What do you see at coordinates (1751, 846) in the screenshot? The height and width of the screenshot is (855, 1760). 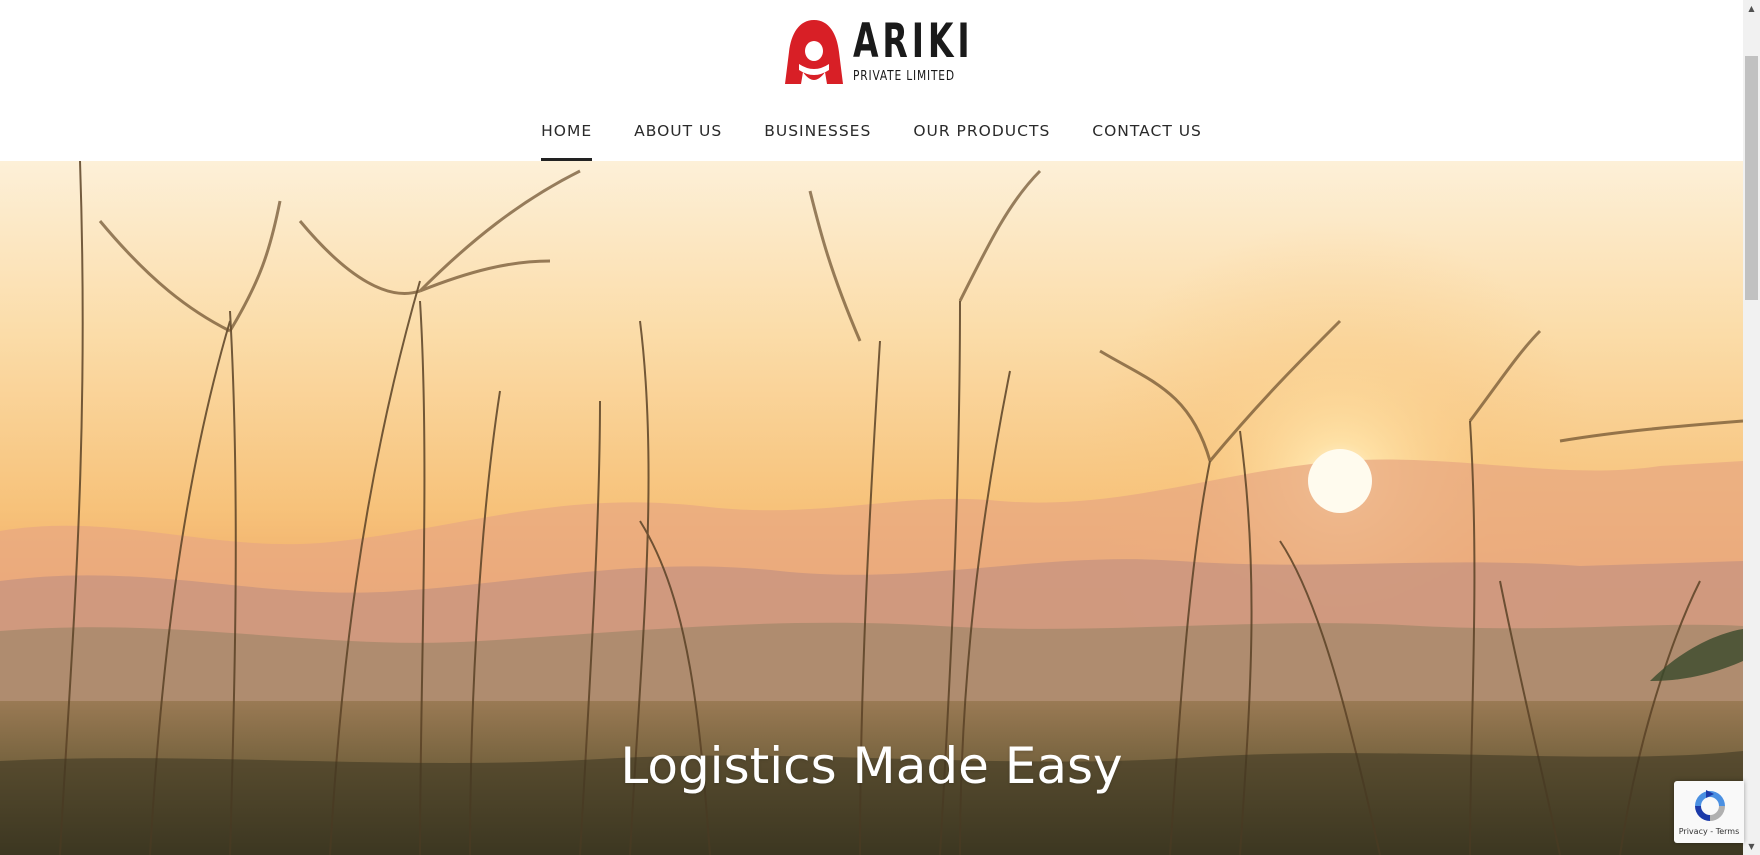 I see `scroll-down-arrow-icon: ▼` at bounding box center [1751, 846].